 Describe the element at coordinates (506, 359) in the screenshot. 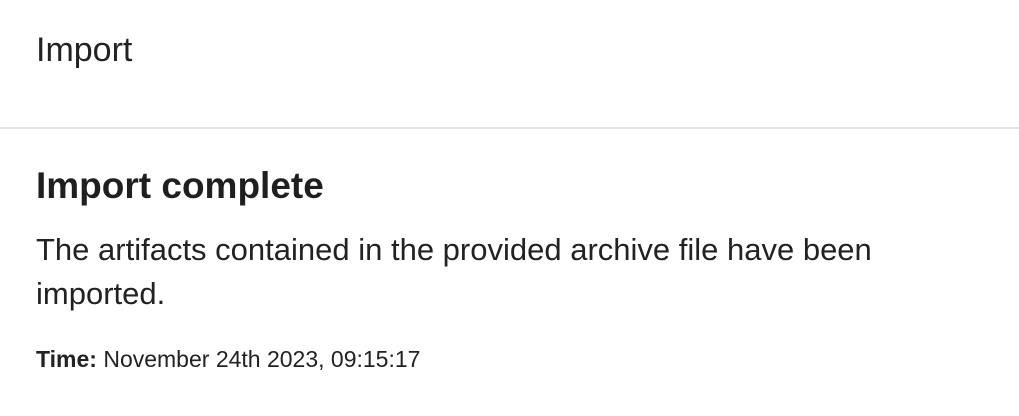

I see `import-time: Time: November 24th 2023, 09:15:17` at that location.